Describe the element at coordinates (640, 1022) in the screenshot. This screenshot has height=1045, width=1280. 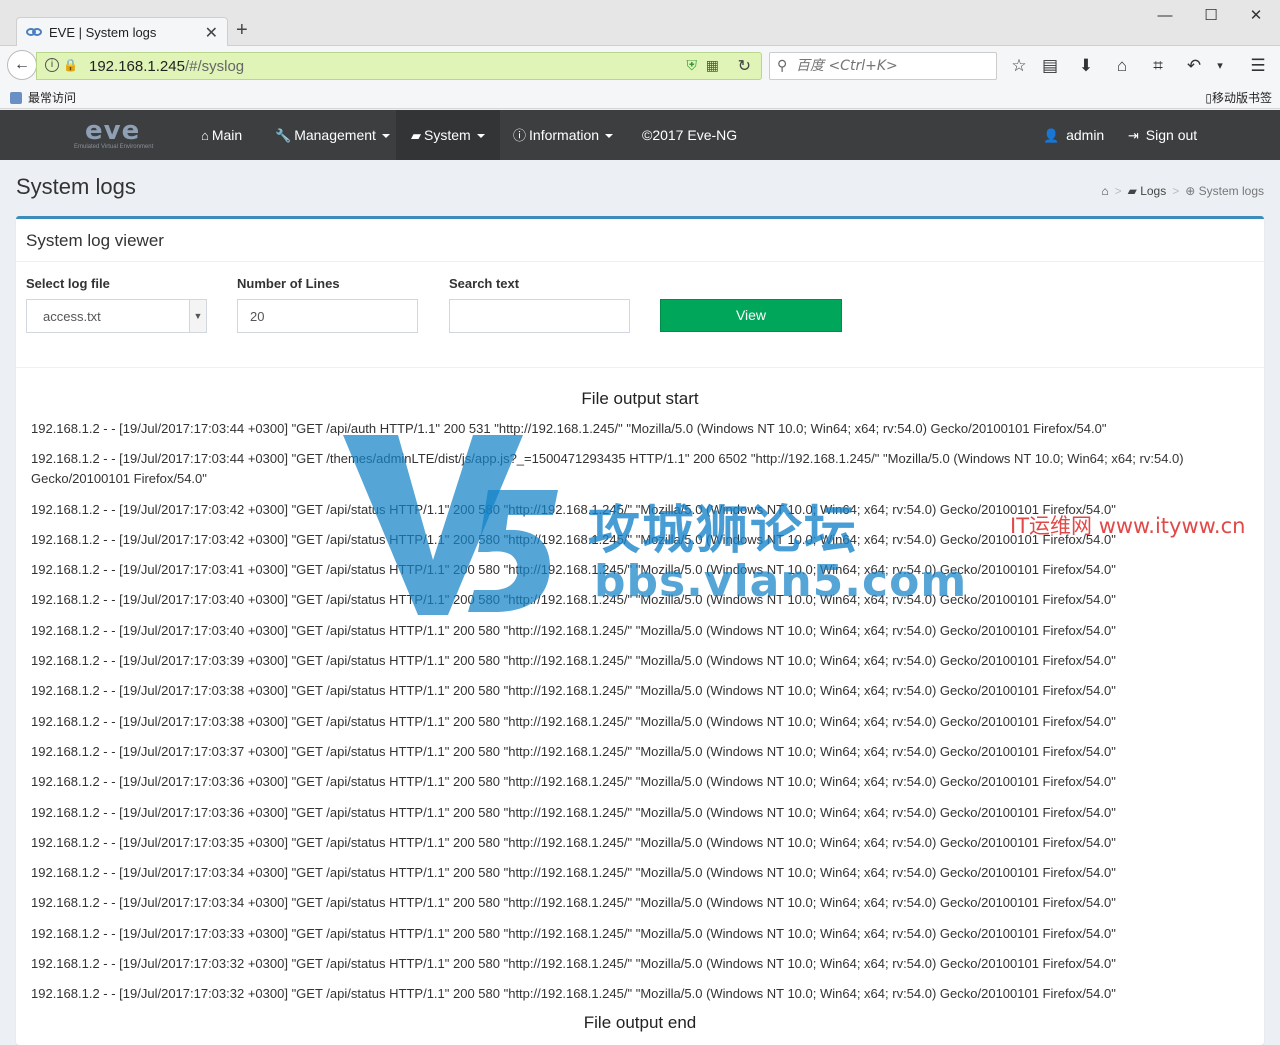
I see `output-end-label: File output end` at that location.